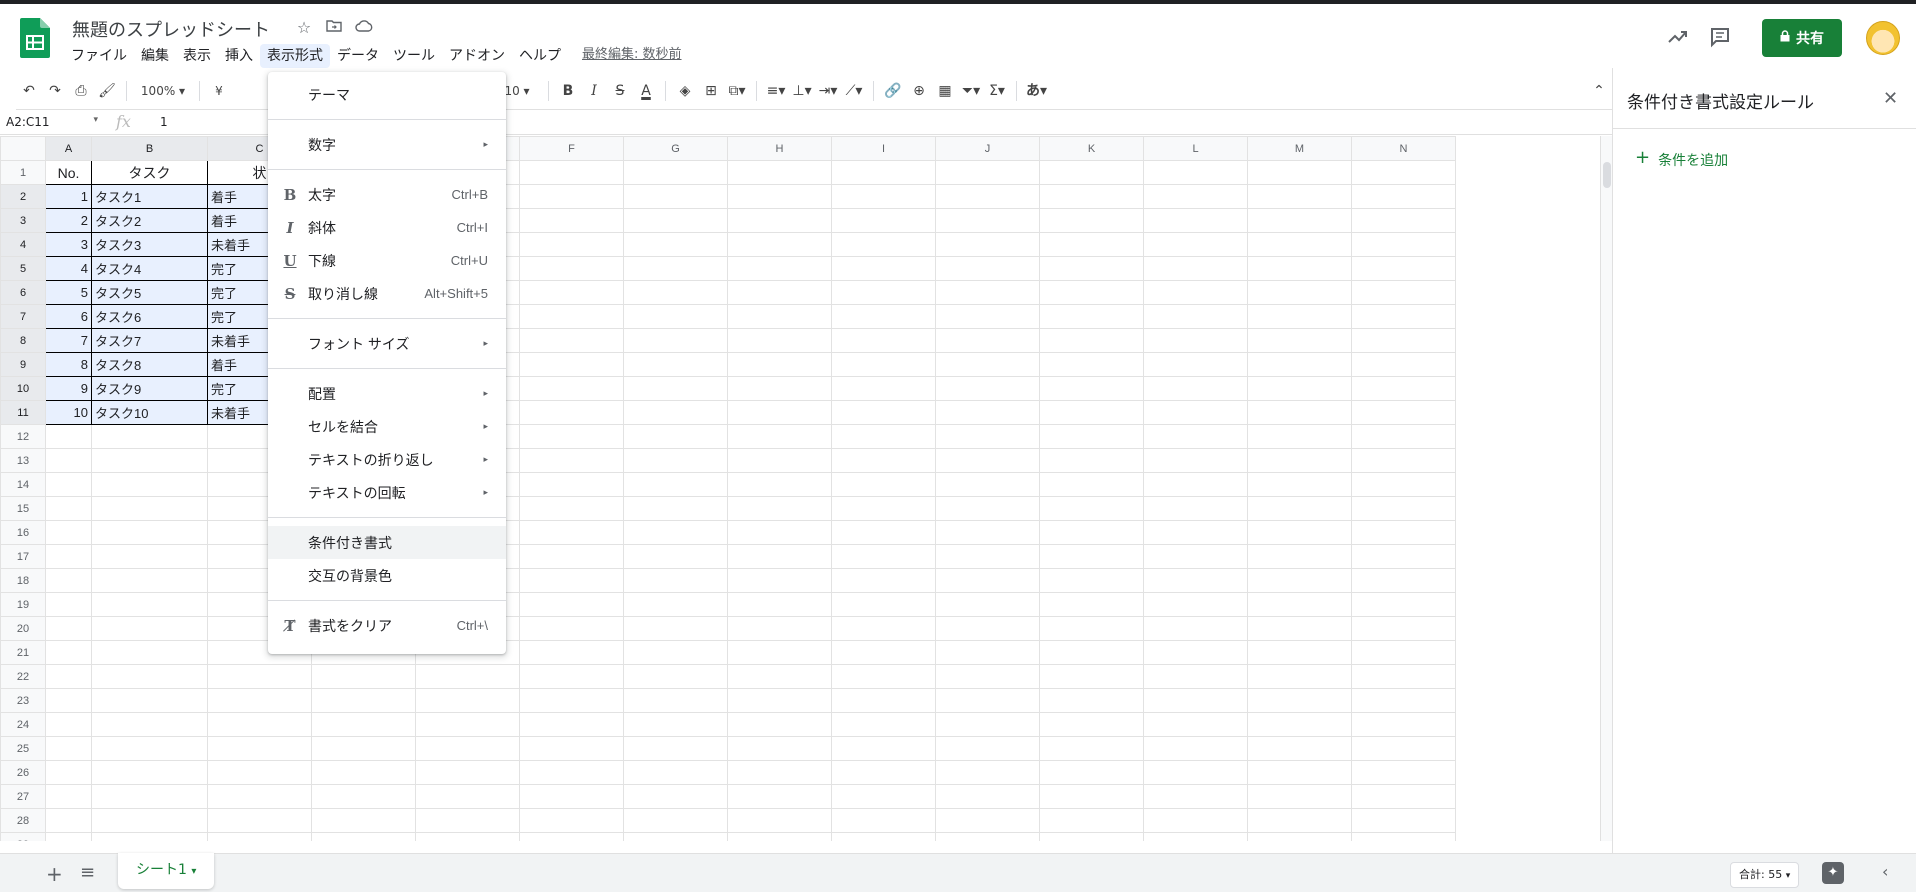 The height and width of the screenshot is (892, 1916). What do you see at coordinates (779, 148) in the screenshot?
I see `column-header: H` at bounding box center [779, 148].